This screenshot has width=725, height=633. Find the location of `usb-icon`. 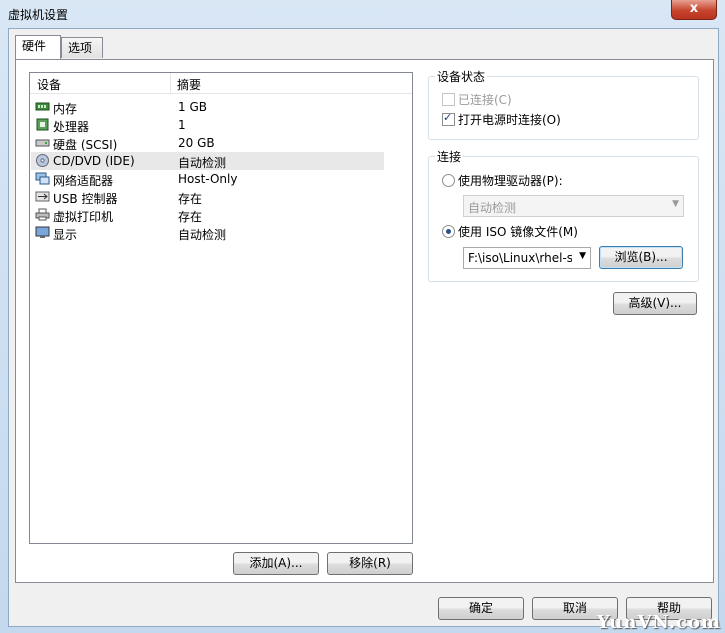

usb-icon is located at coordinates (42, 196).